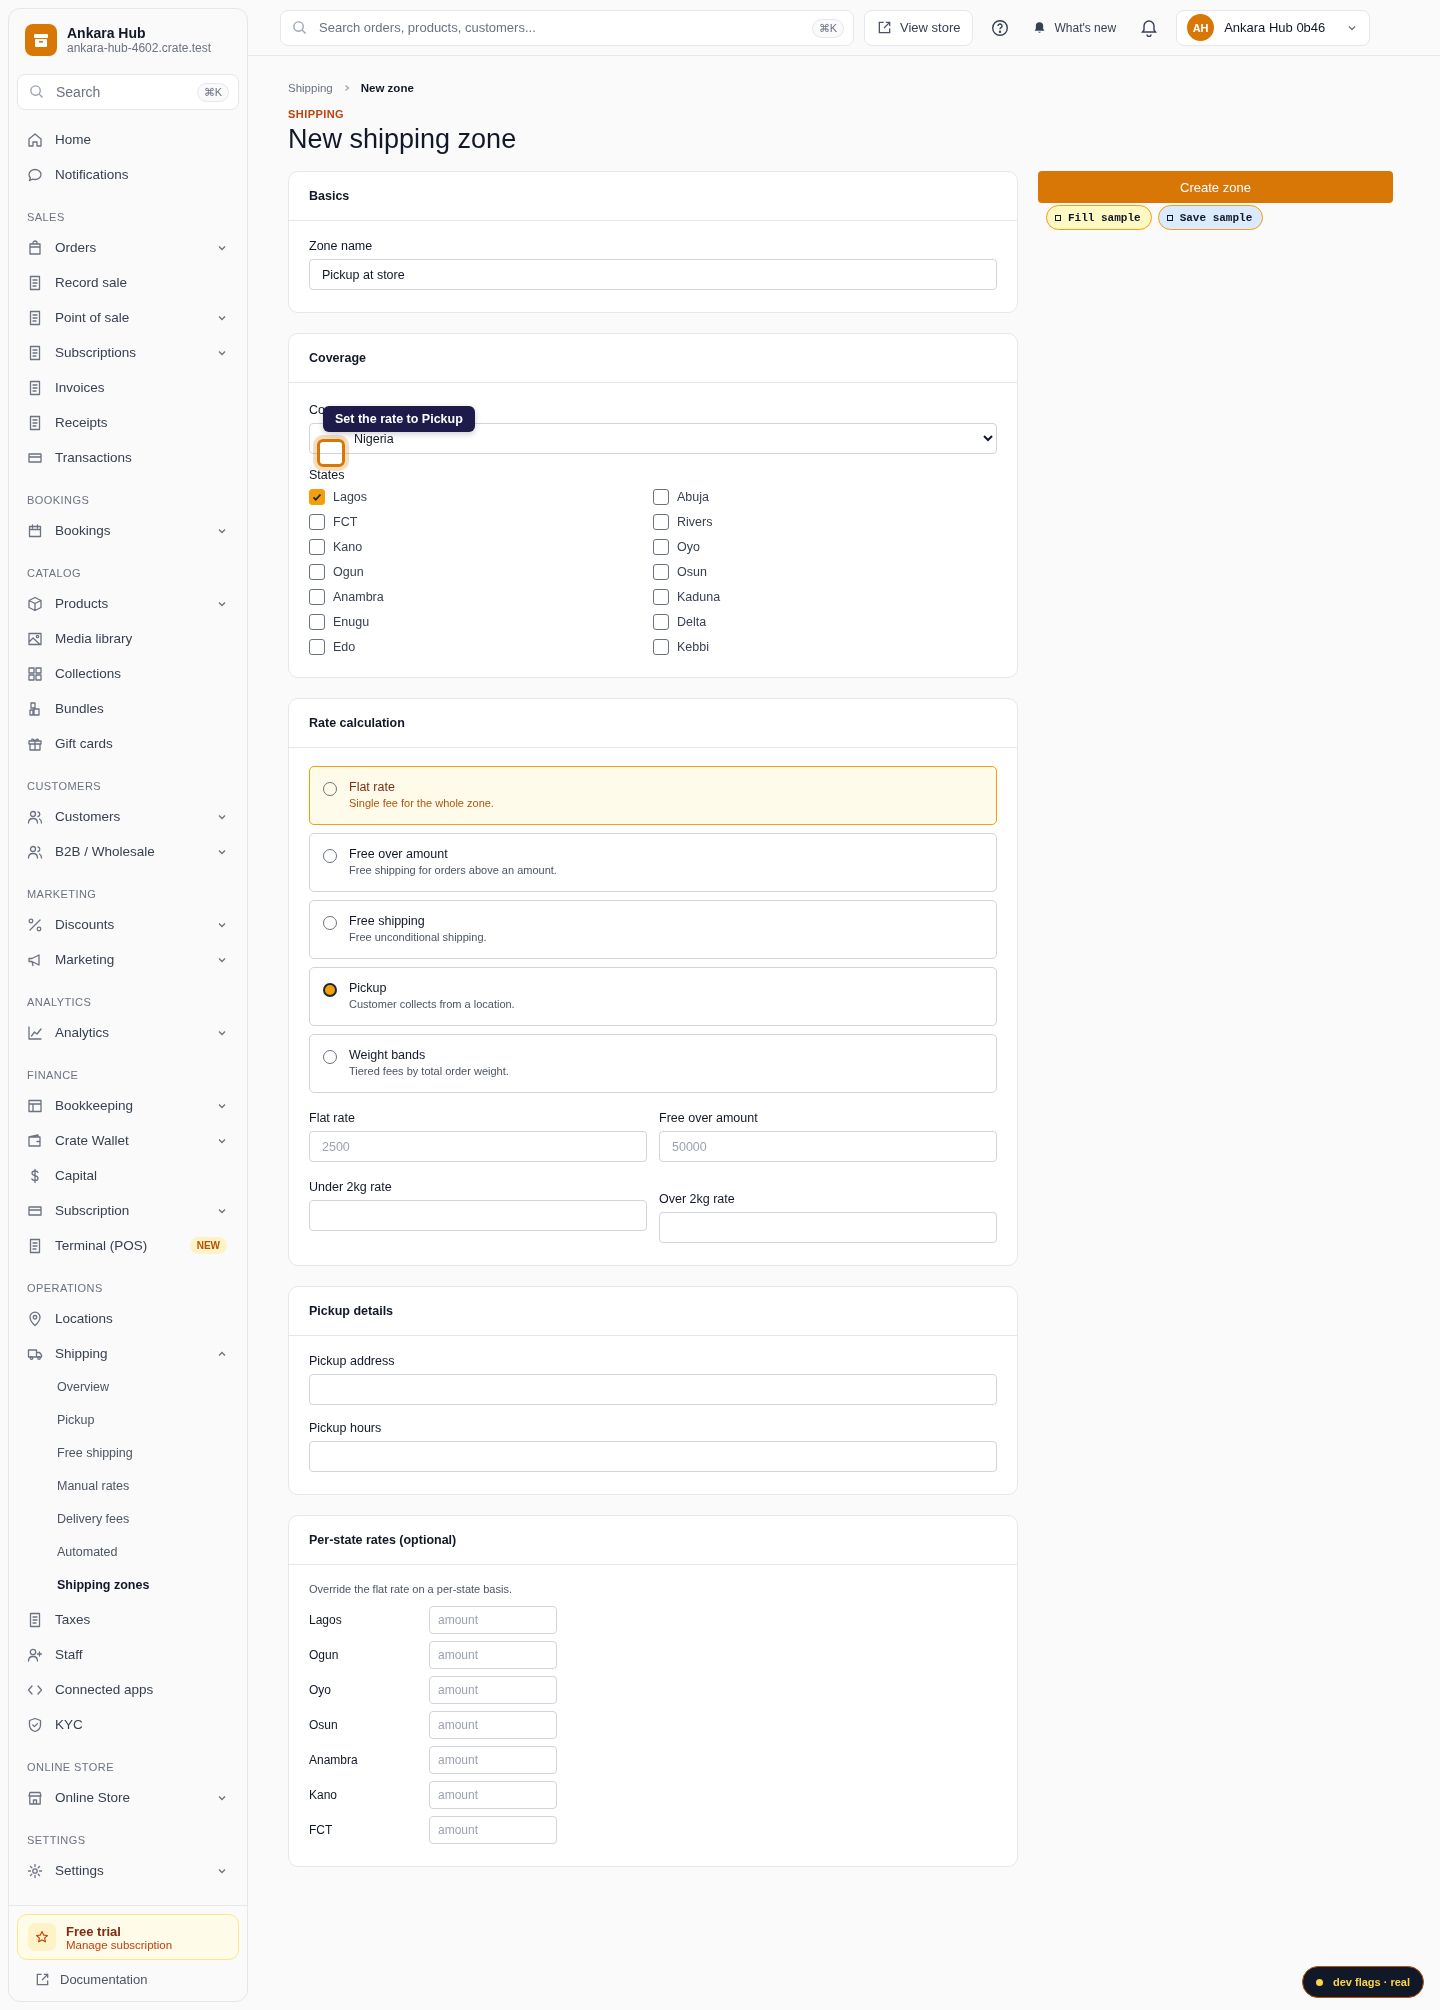  Describe the element at coordinates (653, 862) in the screenshot. I see `rate-option: Free over amount Free shipping for orders above an amount.` at that location.